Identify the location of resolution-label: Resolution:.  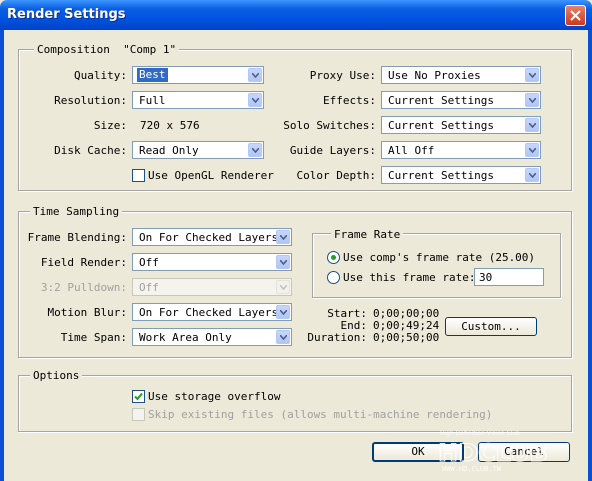
(90, 100).